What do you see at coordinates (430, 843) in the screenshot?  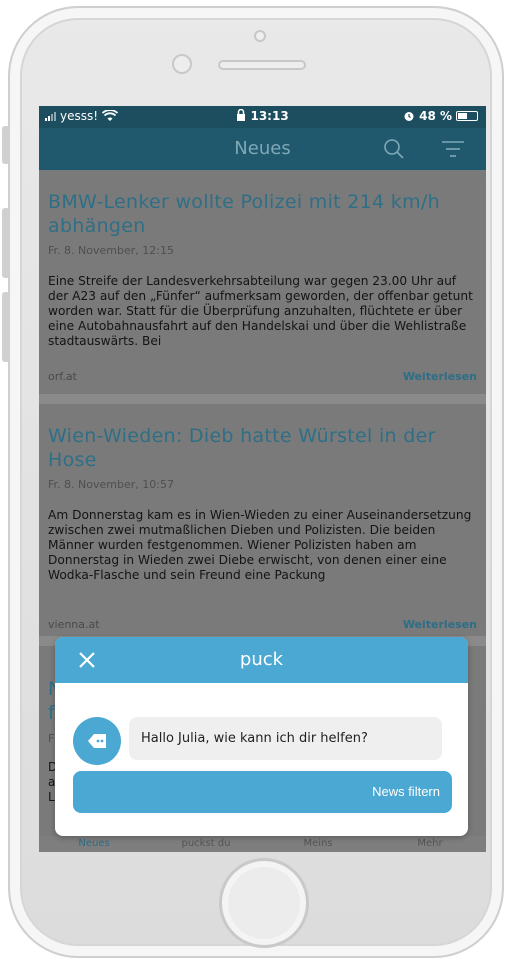 I see `tab-mehr: Mehr` at bounding box center [430, 843].